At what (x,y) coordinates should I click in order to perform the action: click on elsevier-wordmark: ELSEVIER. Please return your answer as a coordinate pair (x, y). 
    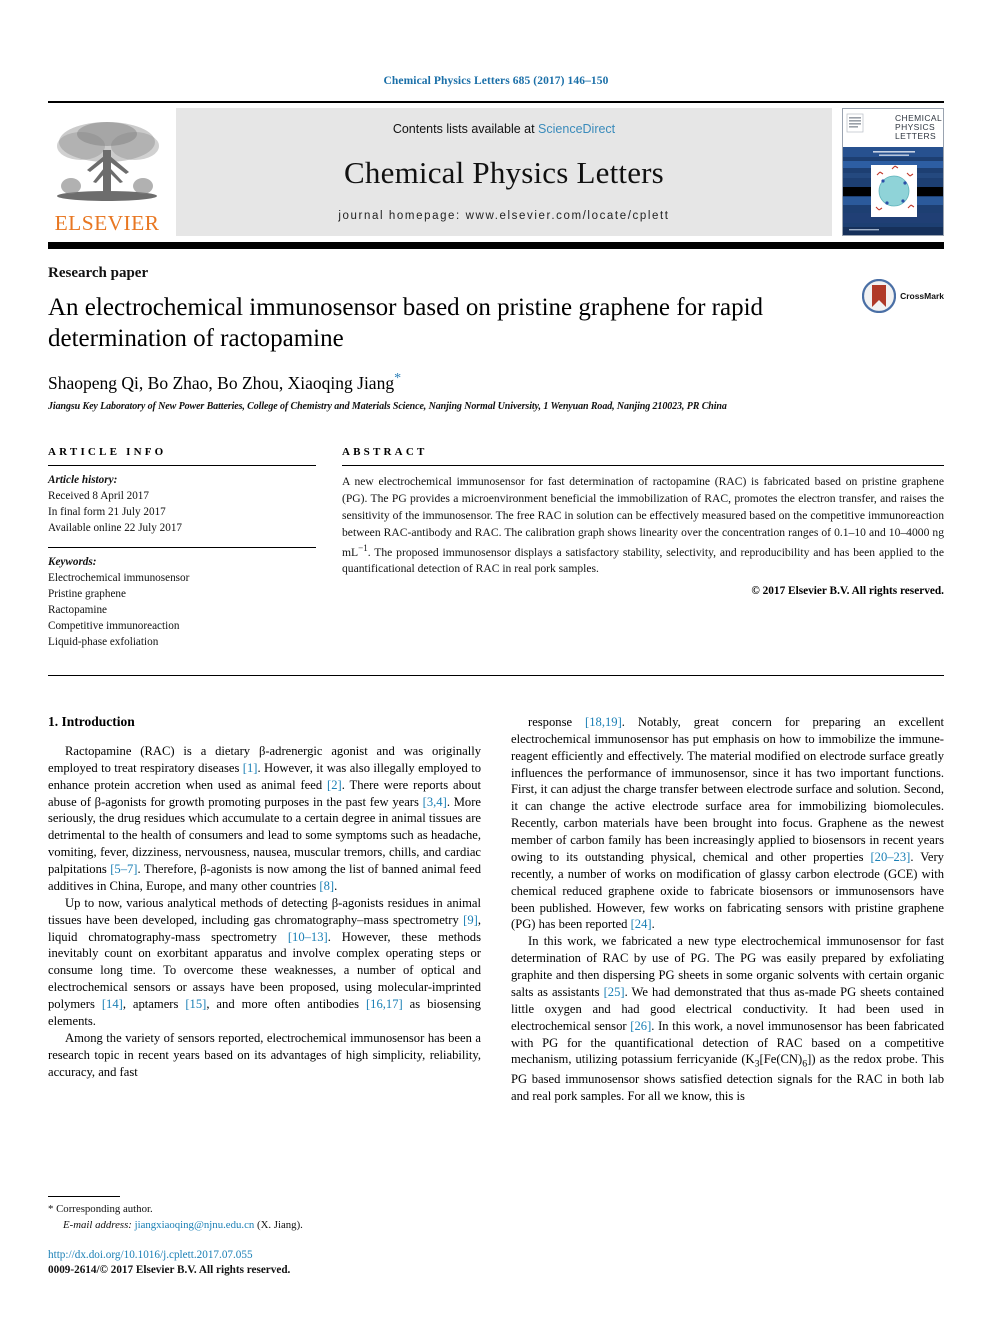
    Looking at the image, I should click on (107, 222).